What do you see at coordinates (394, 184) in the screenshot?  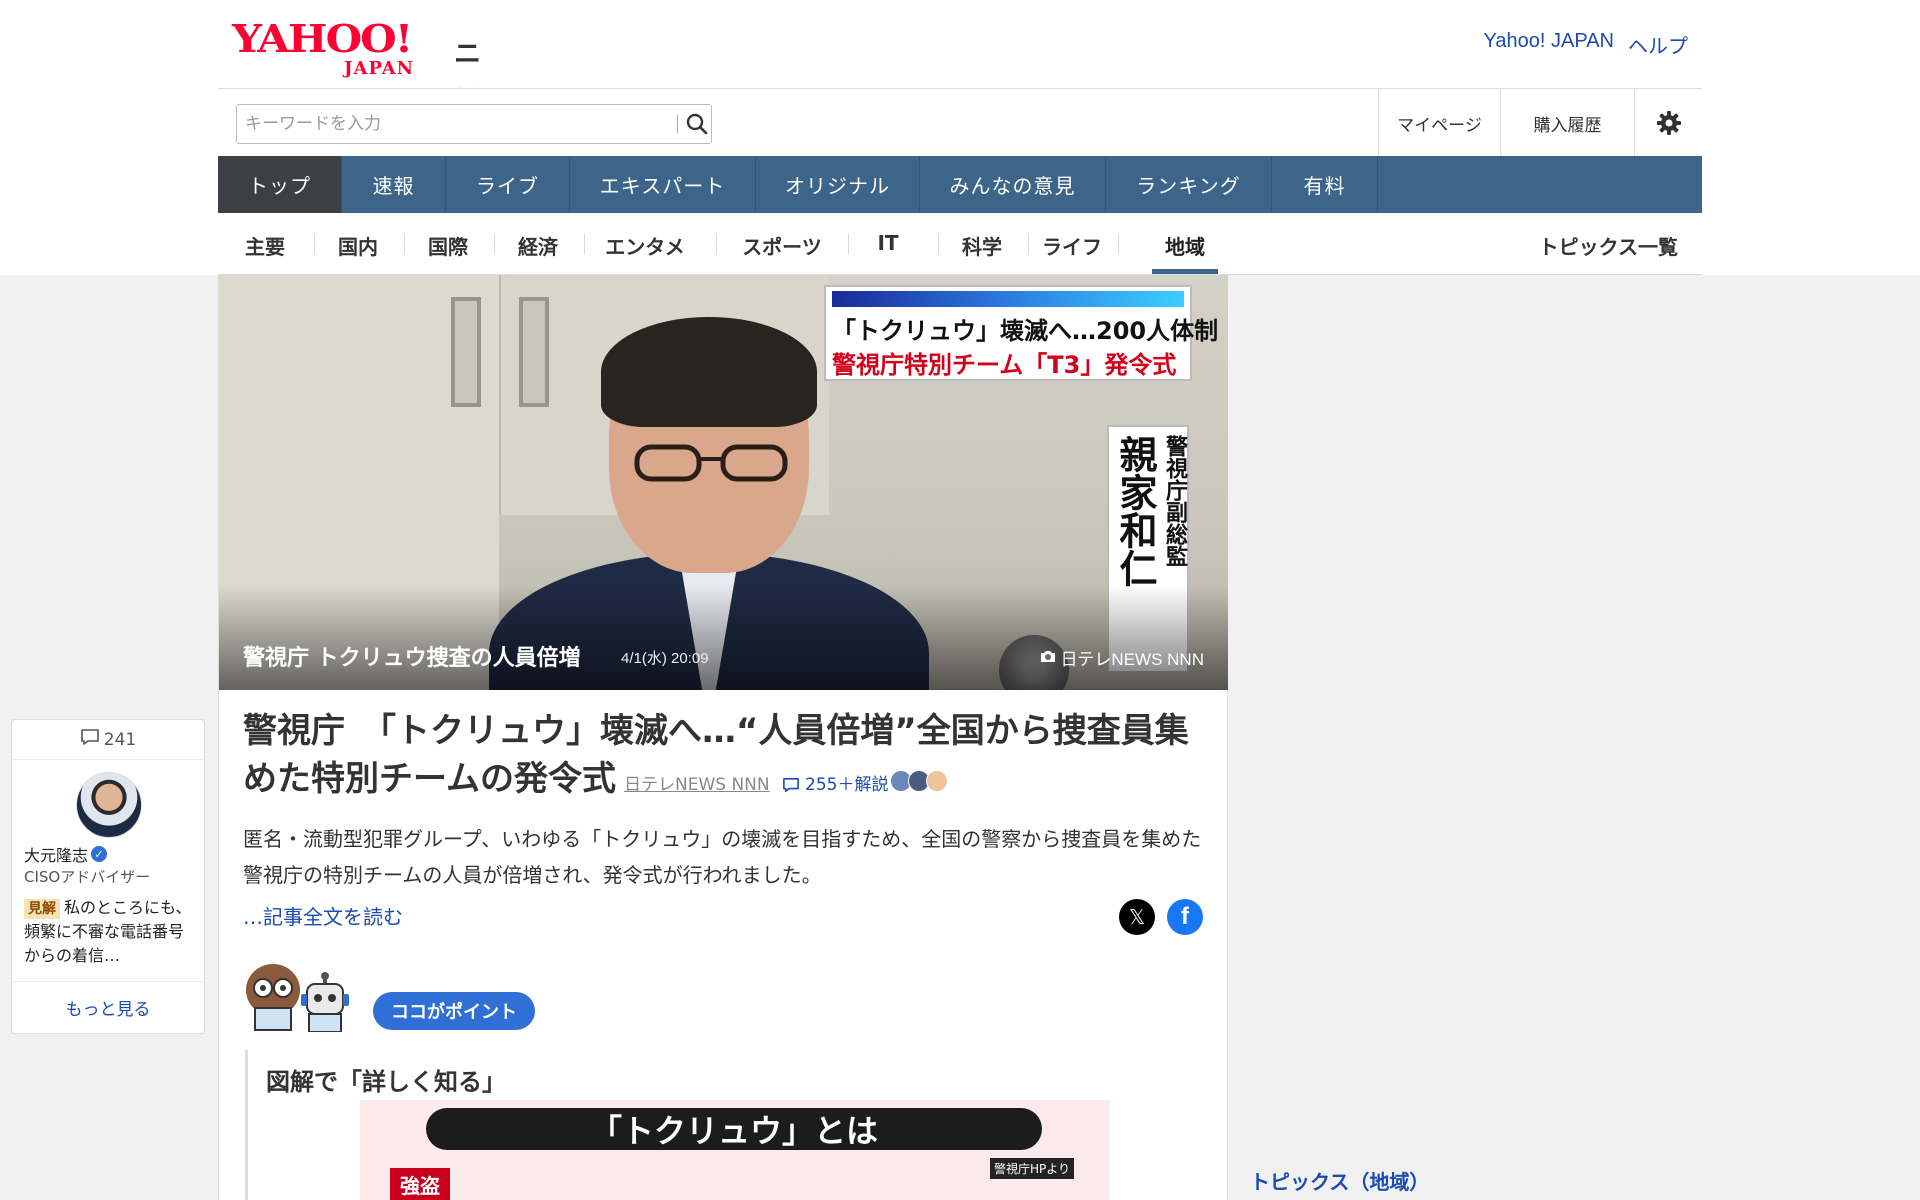 I see `nav-breaking: 速報` at bounding box center [394, 184].